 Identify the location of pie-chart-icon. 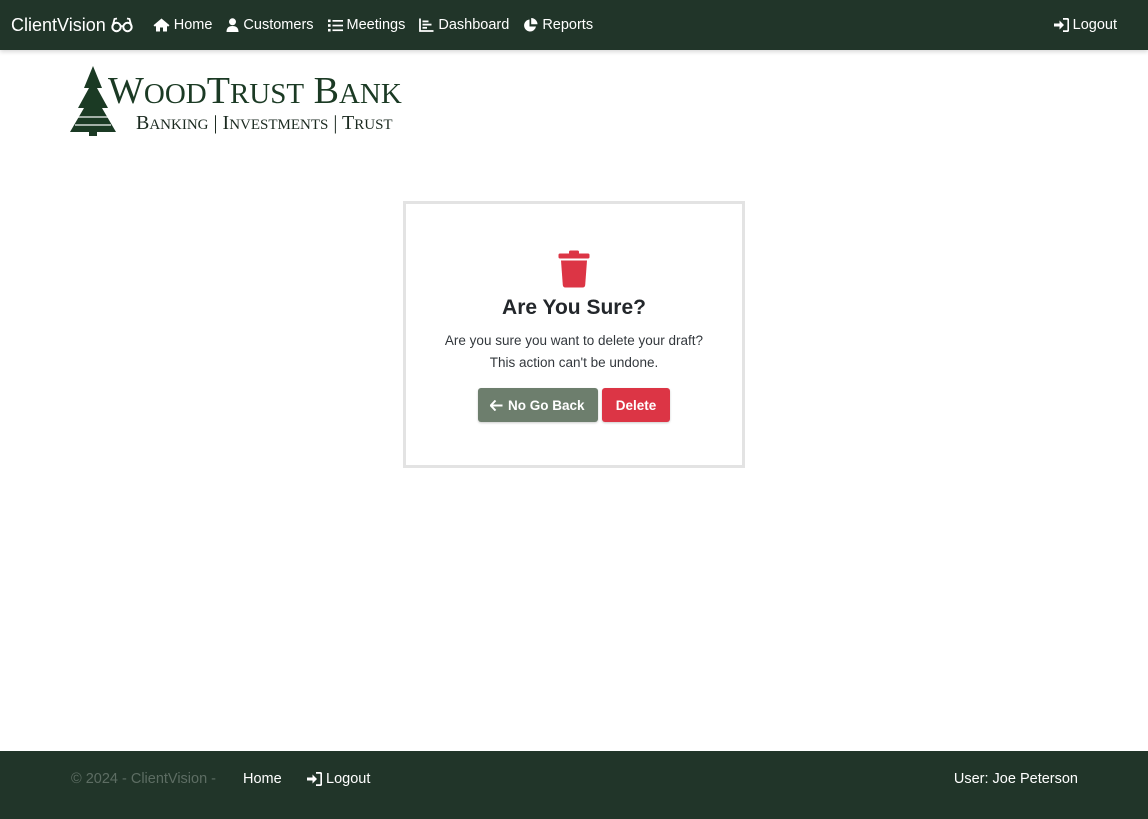
(531, 24).